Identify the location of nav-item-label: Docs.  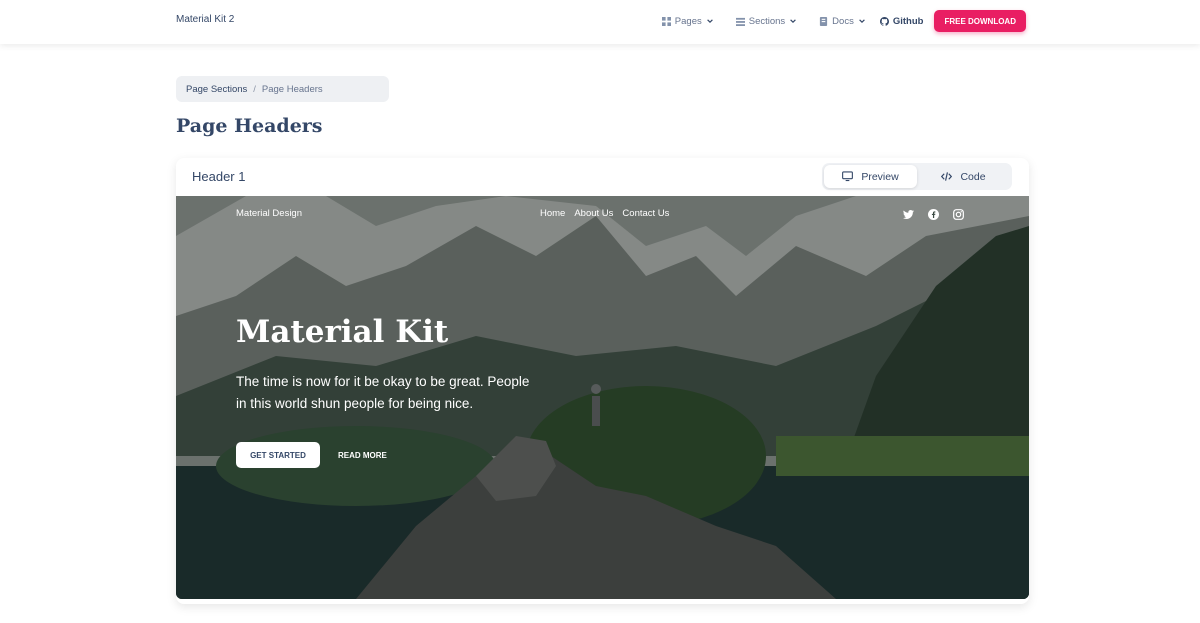
(843, 21).